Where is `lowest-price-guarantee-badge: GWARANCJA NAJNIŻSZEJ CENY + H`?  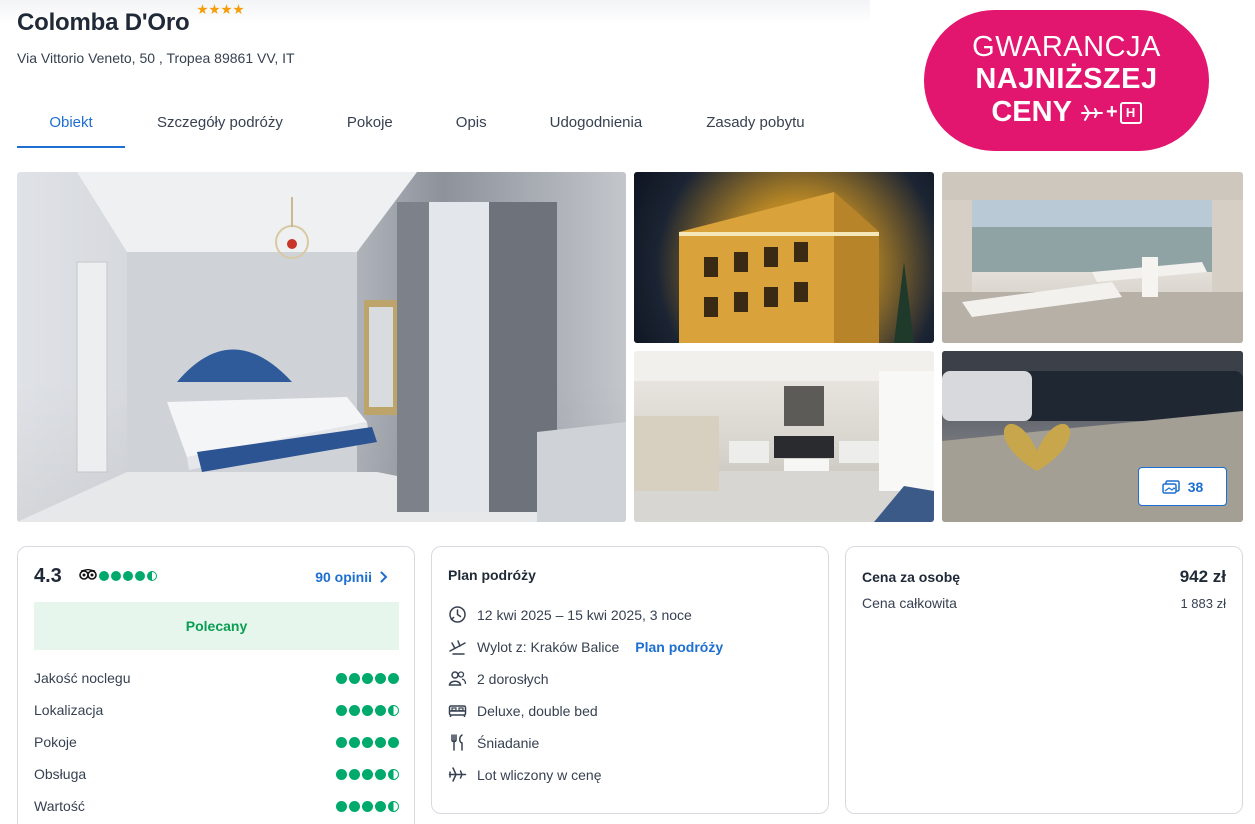
lowest-price-guarantee-badge: GWARANCJA NAJNIŻSZEJ CENY + H is located at coordinates (1066, 80).